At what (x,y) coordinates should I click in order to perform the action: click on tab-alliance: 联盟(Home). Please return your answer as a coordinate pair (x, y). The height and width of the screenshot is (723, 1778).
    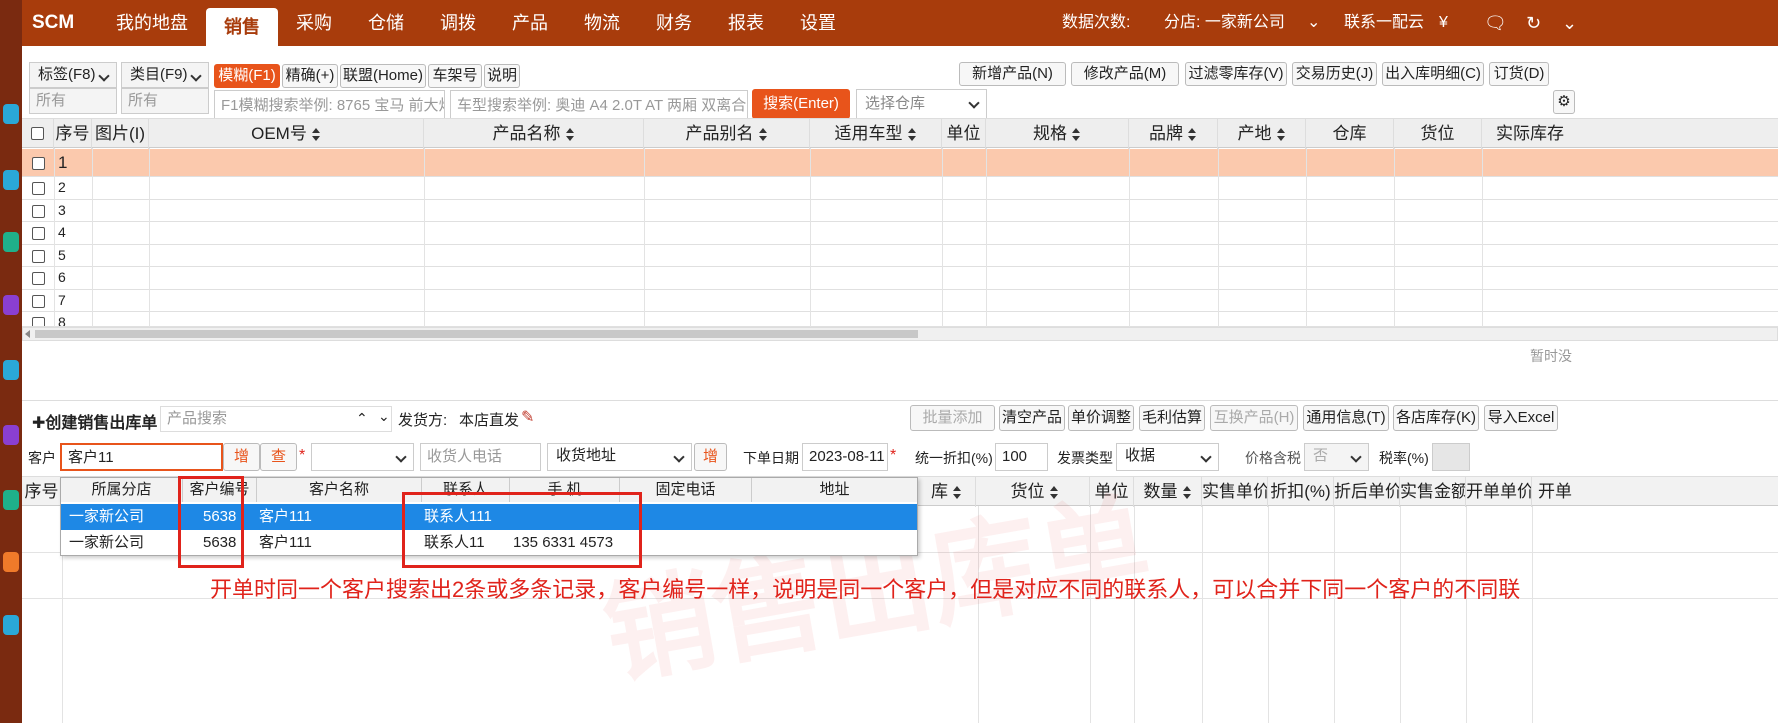
    Looking at the image, I should click on (383, 76).